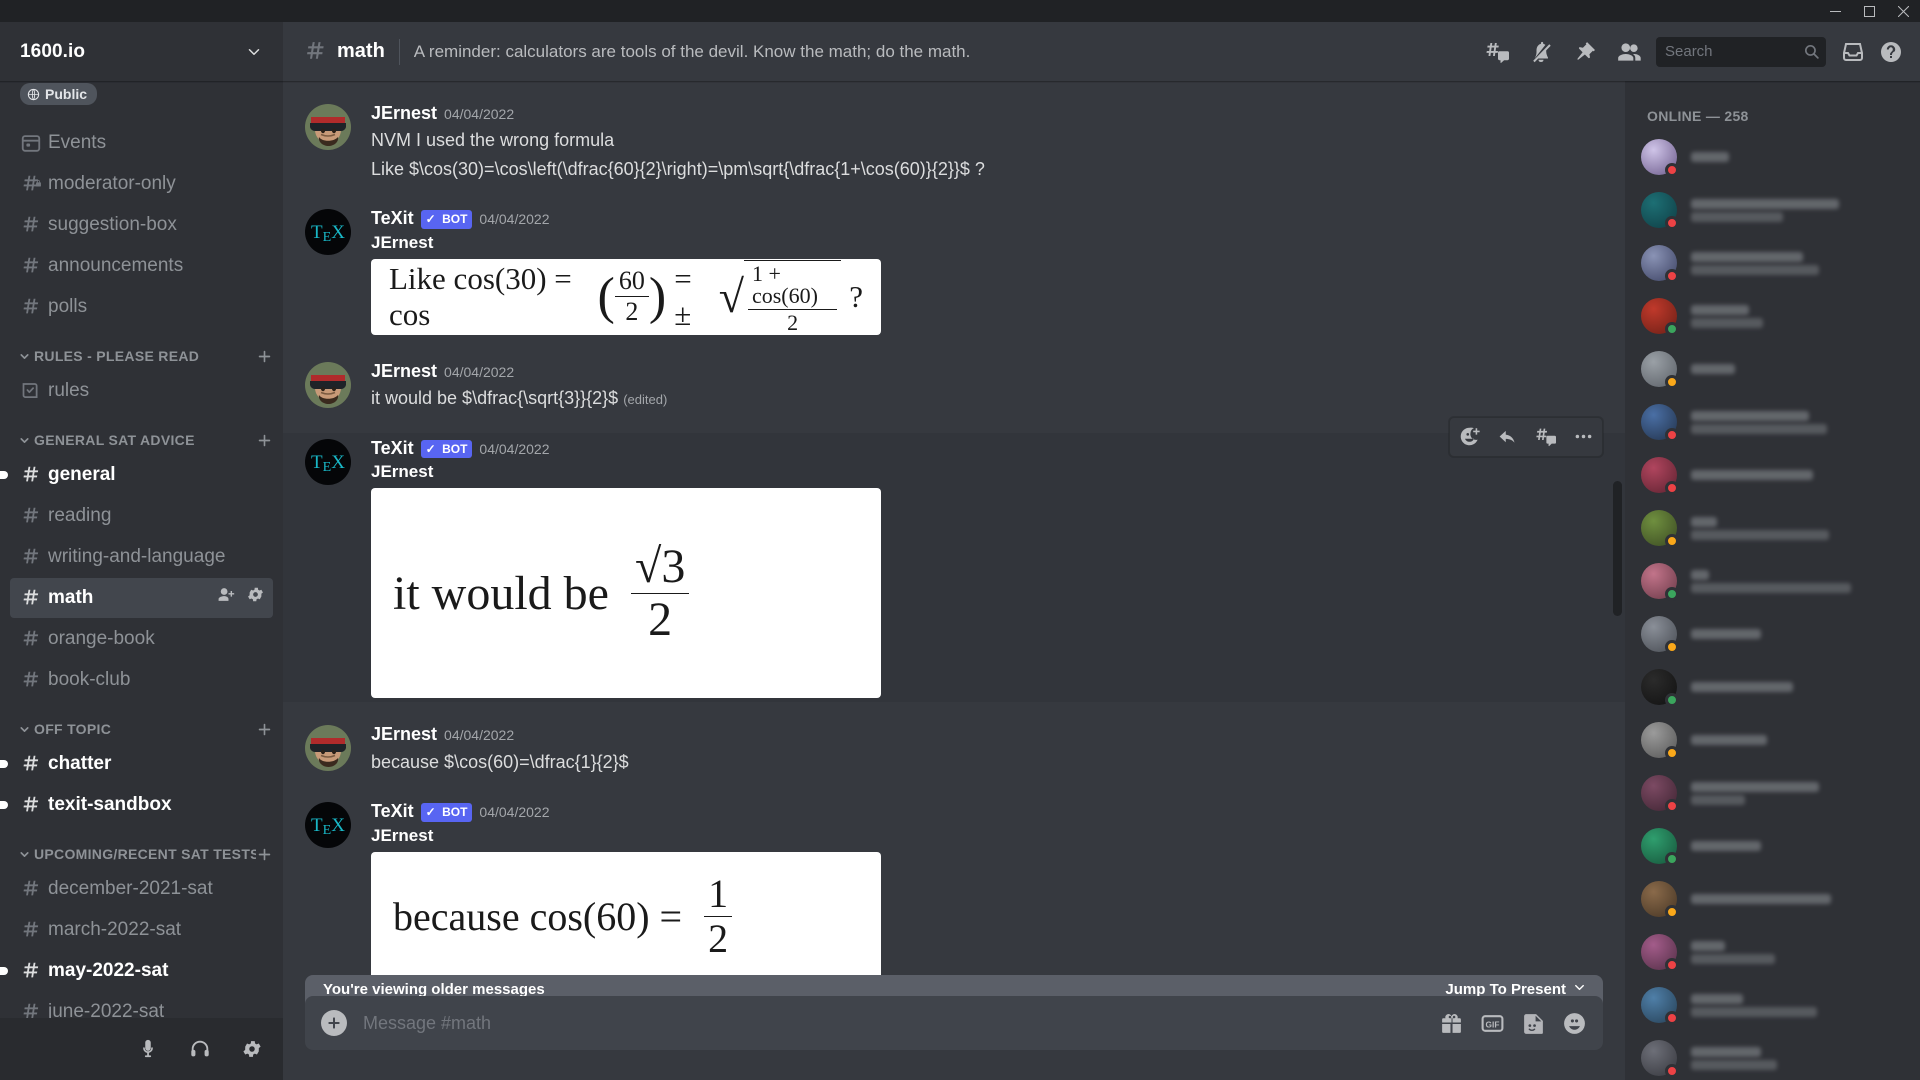 Image resolution: width=1920 pixels, height=1080 pixels. What do you see at coordinates (1891, 52) in the screenshot?
I see `help-icon` at bounding box center [1891, 52].